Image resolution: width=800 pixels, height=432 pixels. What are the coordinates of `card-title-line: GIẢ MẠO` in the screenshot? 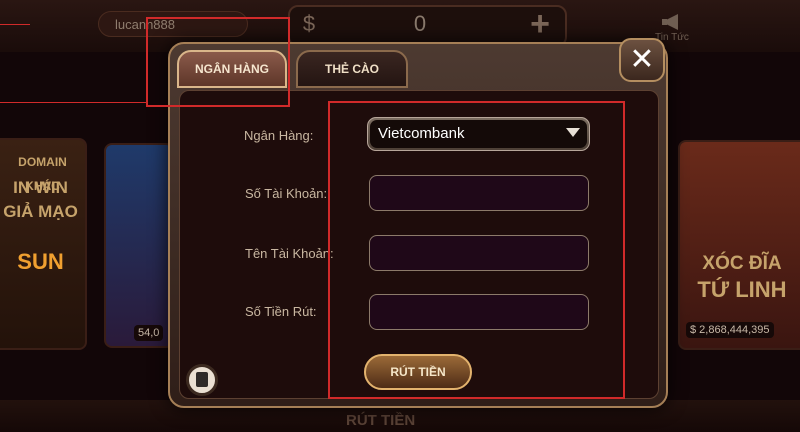 It's located at (40, 211).